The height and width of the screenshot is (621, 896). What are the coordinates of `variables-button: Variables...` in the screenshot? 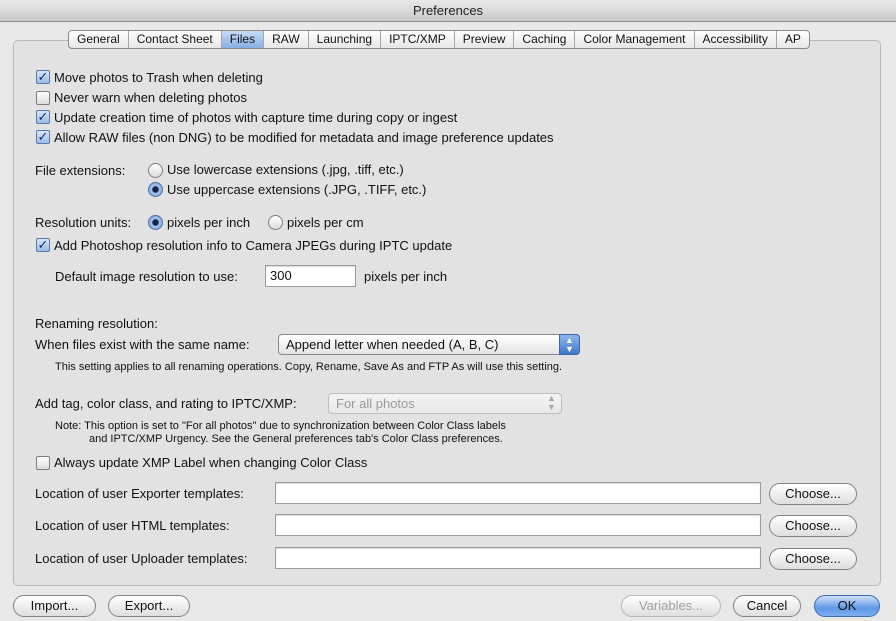 It's located at (671, 606).